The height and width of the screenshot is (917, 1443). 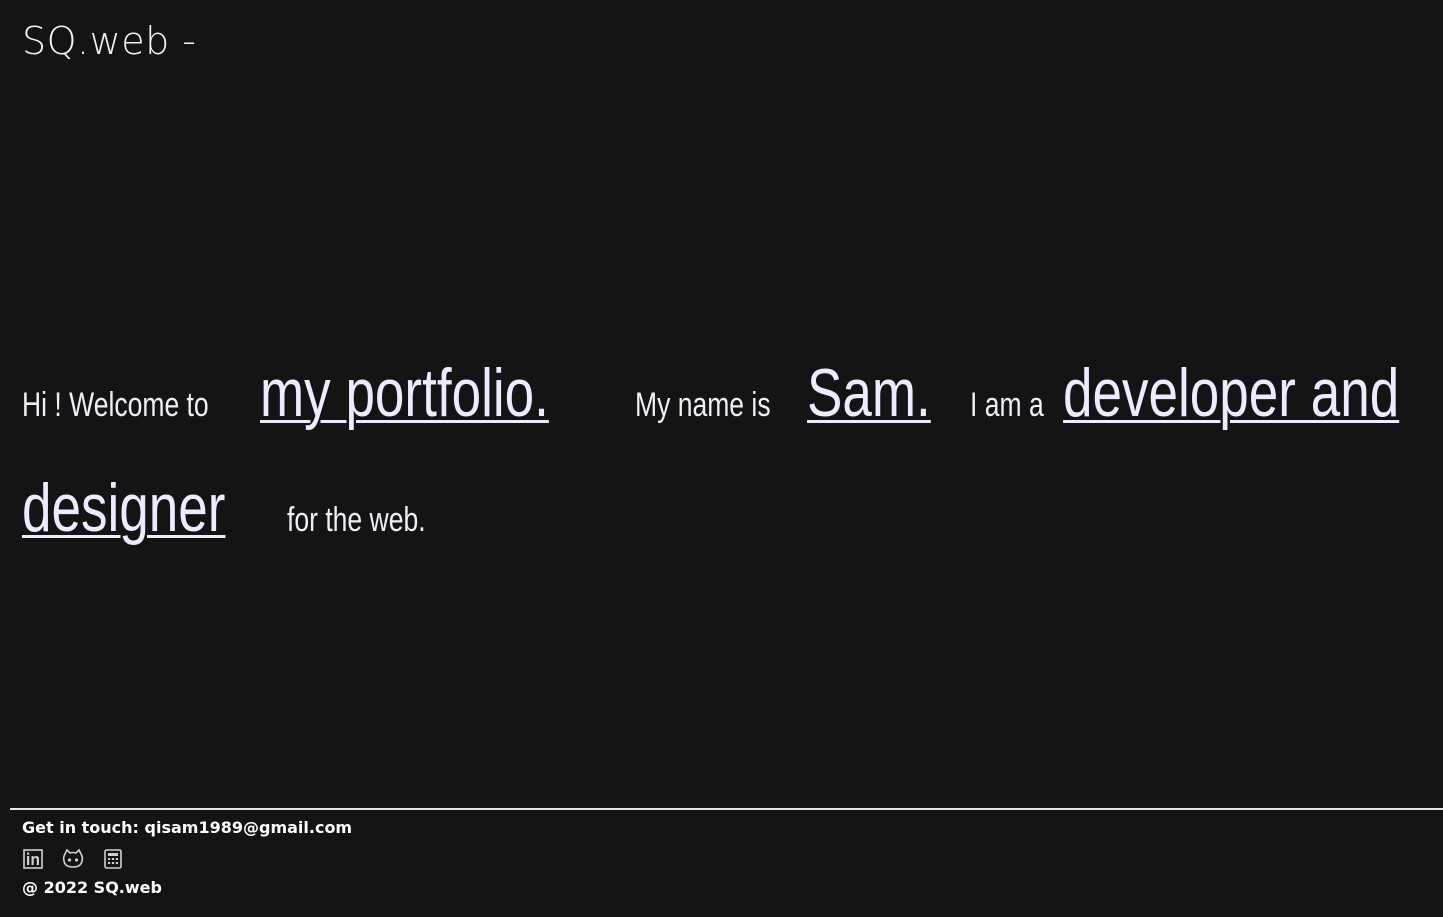 What do you see at coordinates (115, 405) in the screenshot?
I see `hero-welcome-text: Hi ! Welcome to` at bounding box center [115, 405].